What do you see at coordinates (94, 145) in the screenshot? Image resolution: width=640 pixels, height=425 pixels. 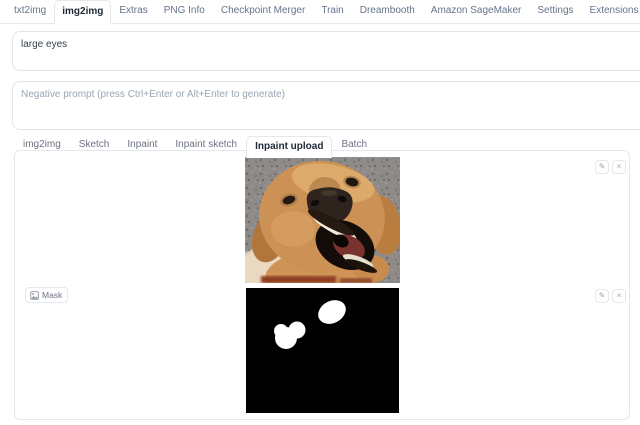 I see `subtab-sketch: Sketch` at bounding box center [94, 145].